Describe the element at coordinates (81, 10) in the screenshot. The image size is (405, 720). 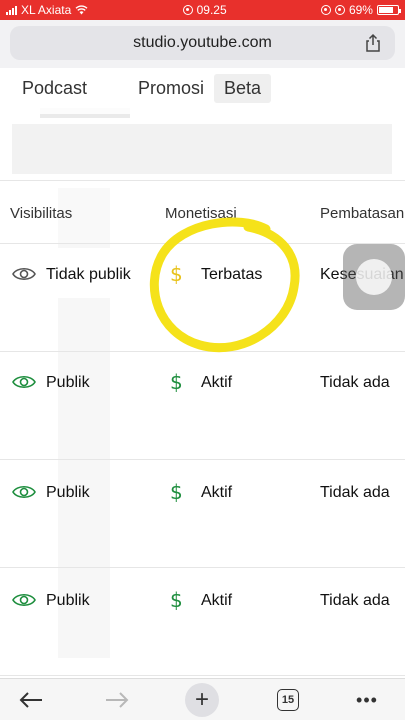
I see `wifi-icon` at that location.